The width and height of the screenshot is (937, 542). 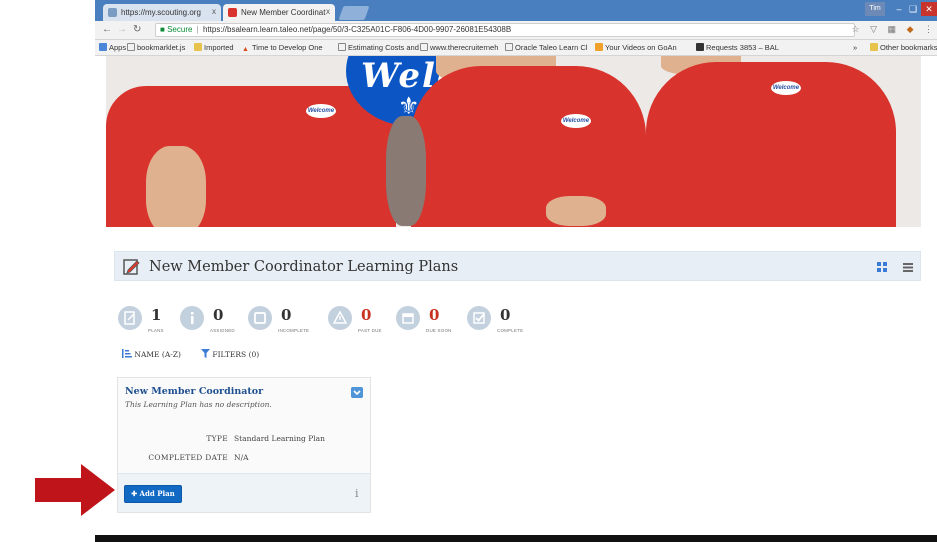 I want to click on profile-button: Tim, so click(x=875, y=9).